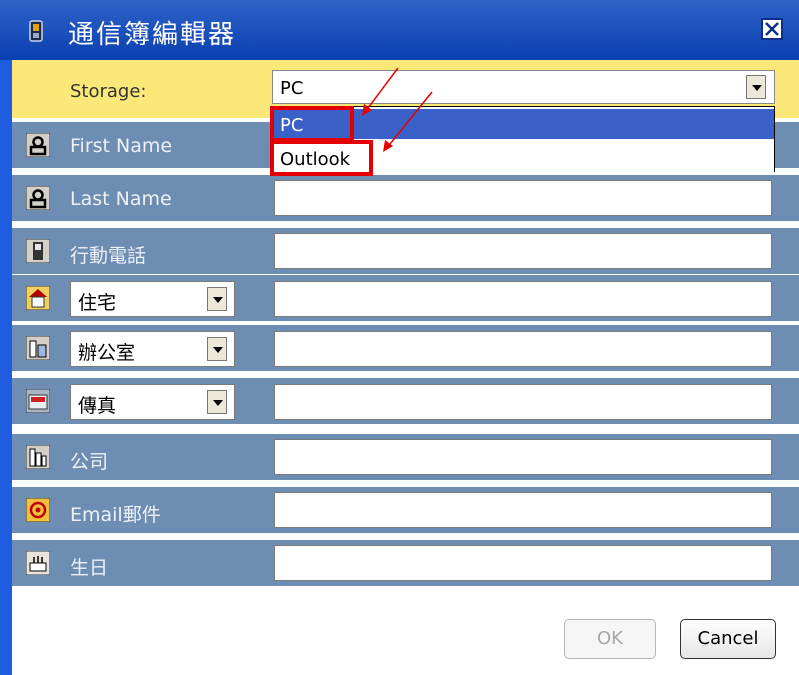  I want to click on phone-icon, so click(36, 31).